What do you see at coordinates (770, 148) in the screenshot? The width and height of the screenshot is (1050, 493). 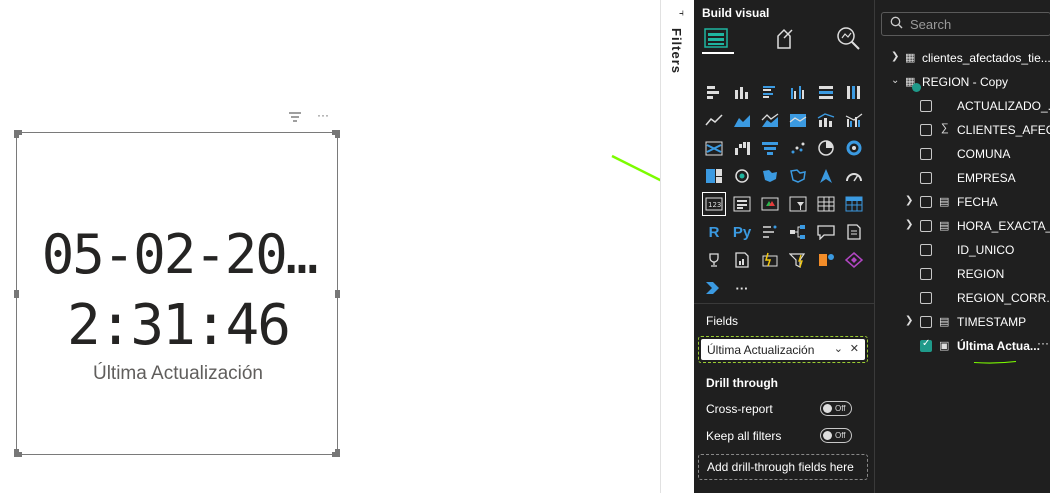 I see `funnel-chart-icon` at bounding box center [770, 148].